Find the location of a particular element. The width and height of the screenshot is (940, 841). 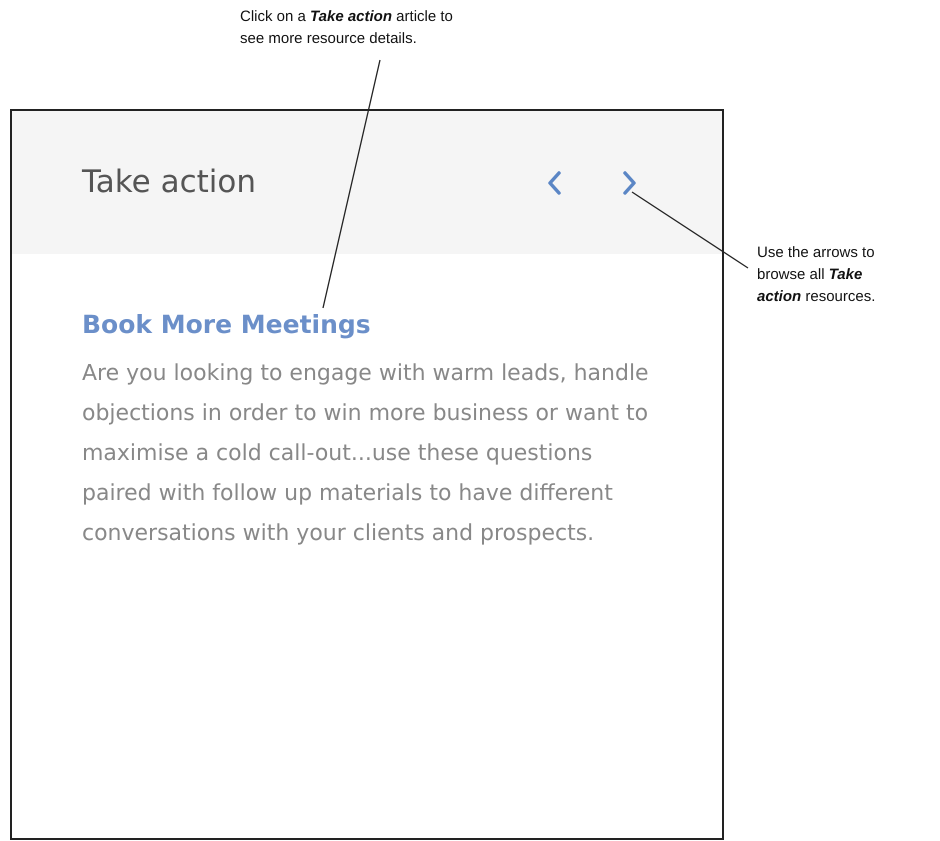

callout-text: Use the arrows to browse all Take action resources. is located at coordinates (816, 275).